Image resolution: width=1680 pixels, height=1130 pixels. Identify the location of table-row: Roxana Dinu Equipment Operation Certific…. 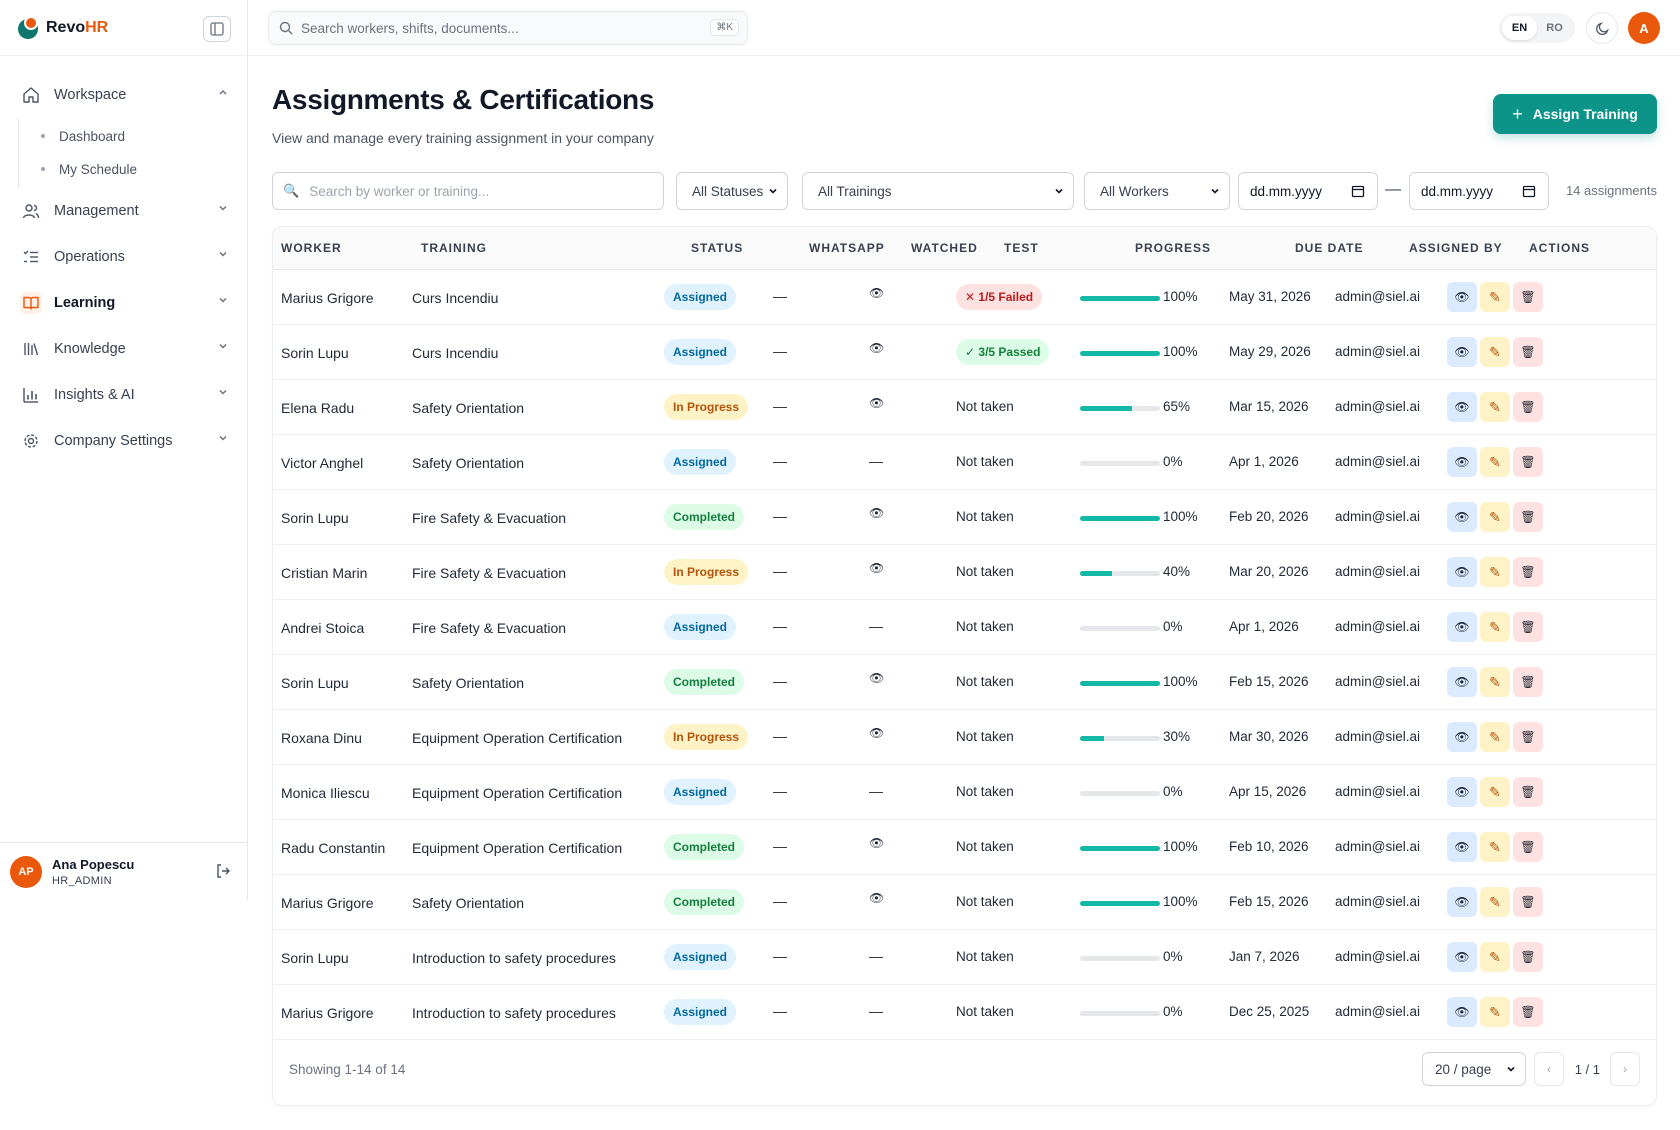
(964, 737).